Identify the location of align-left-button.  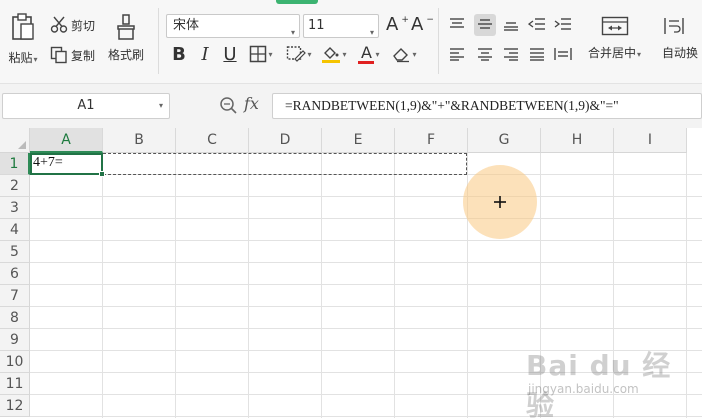
(457, 55).